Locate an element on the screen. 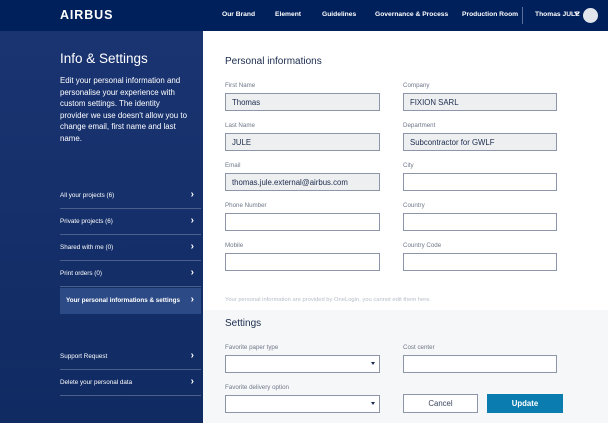 This screenshot has width=608, height=423. sidebar-item-label: Print orders (0) is located at coordinates (81, 273).